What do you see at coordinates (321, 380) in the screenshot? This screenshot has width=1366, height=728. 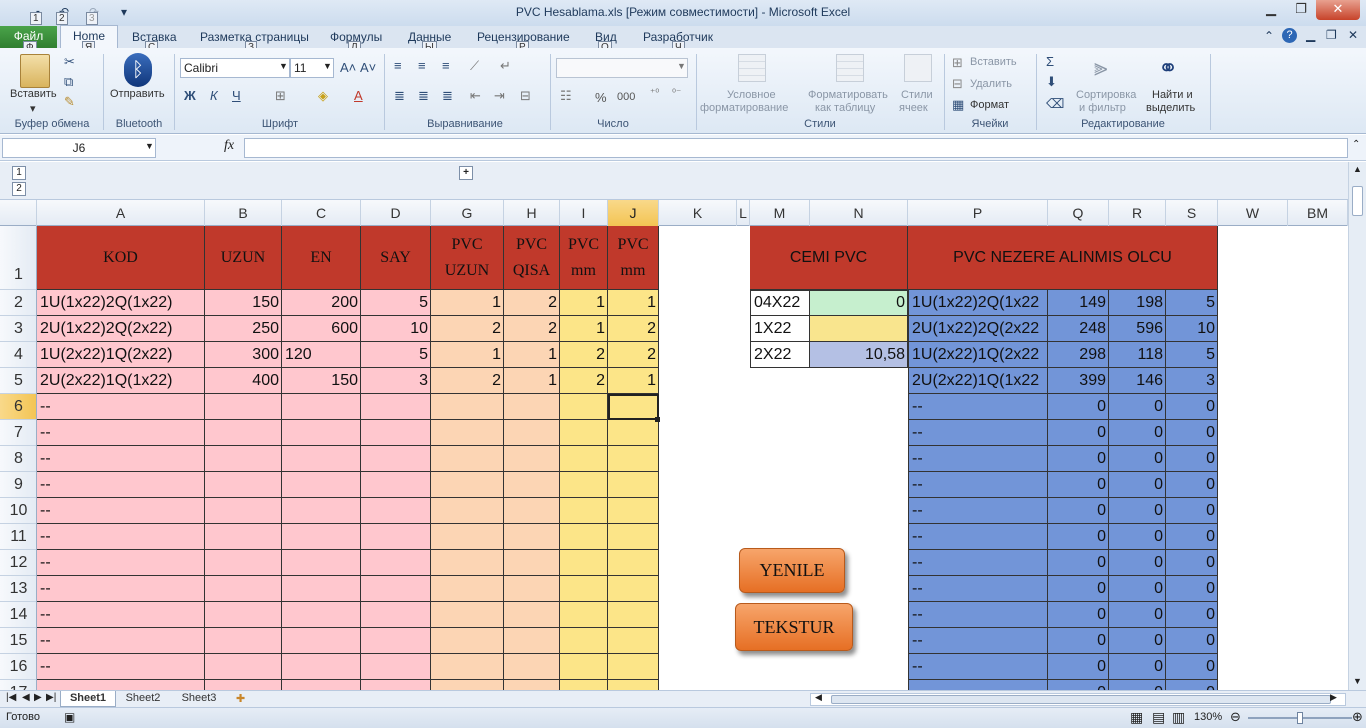 I see `cell-en-row-5: 150` at bounding box center [321, 380].